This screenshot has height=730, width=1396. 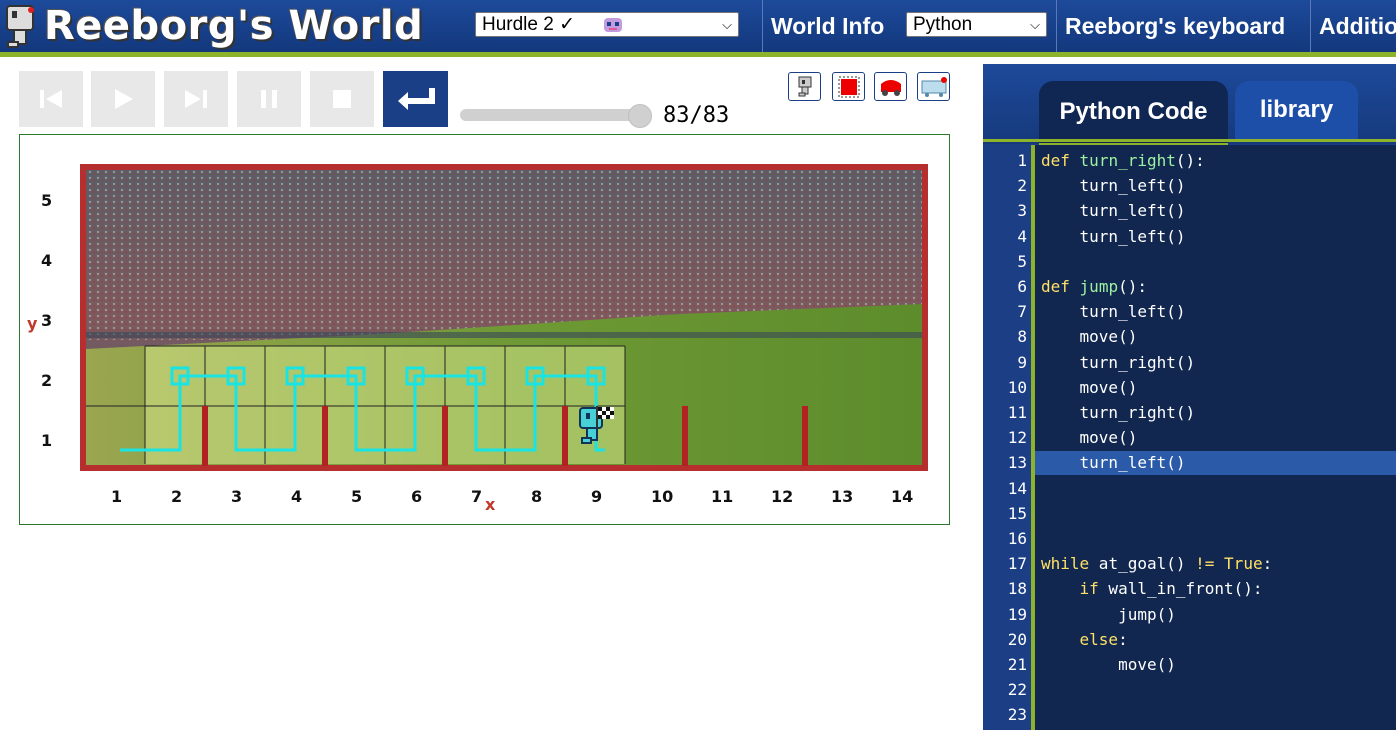 I want to click on code-line: jump(), so click(x=1108, y=614).